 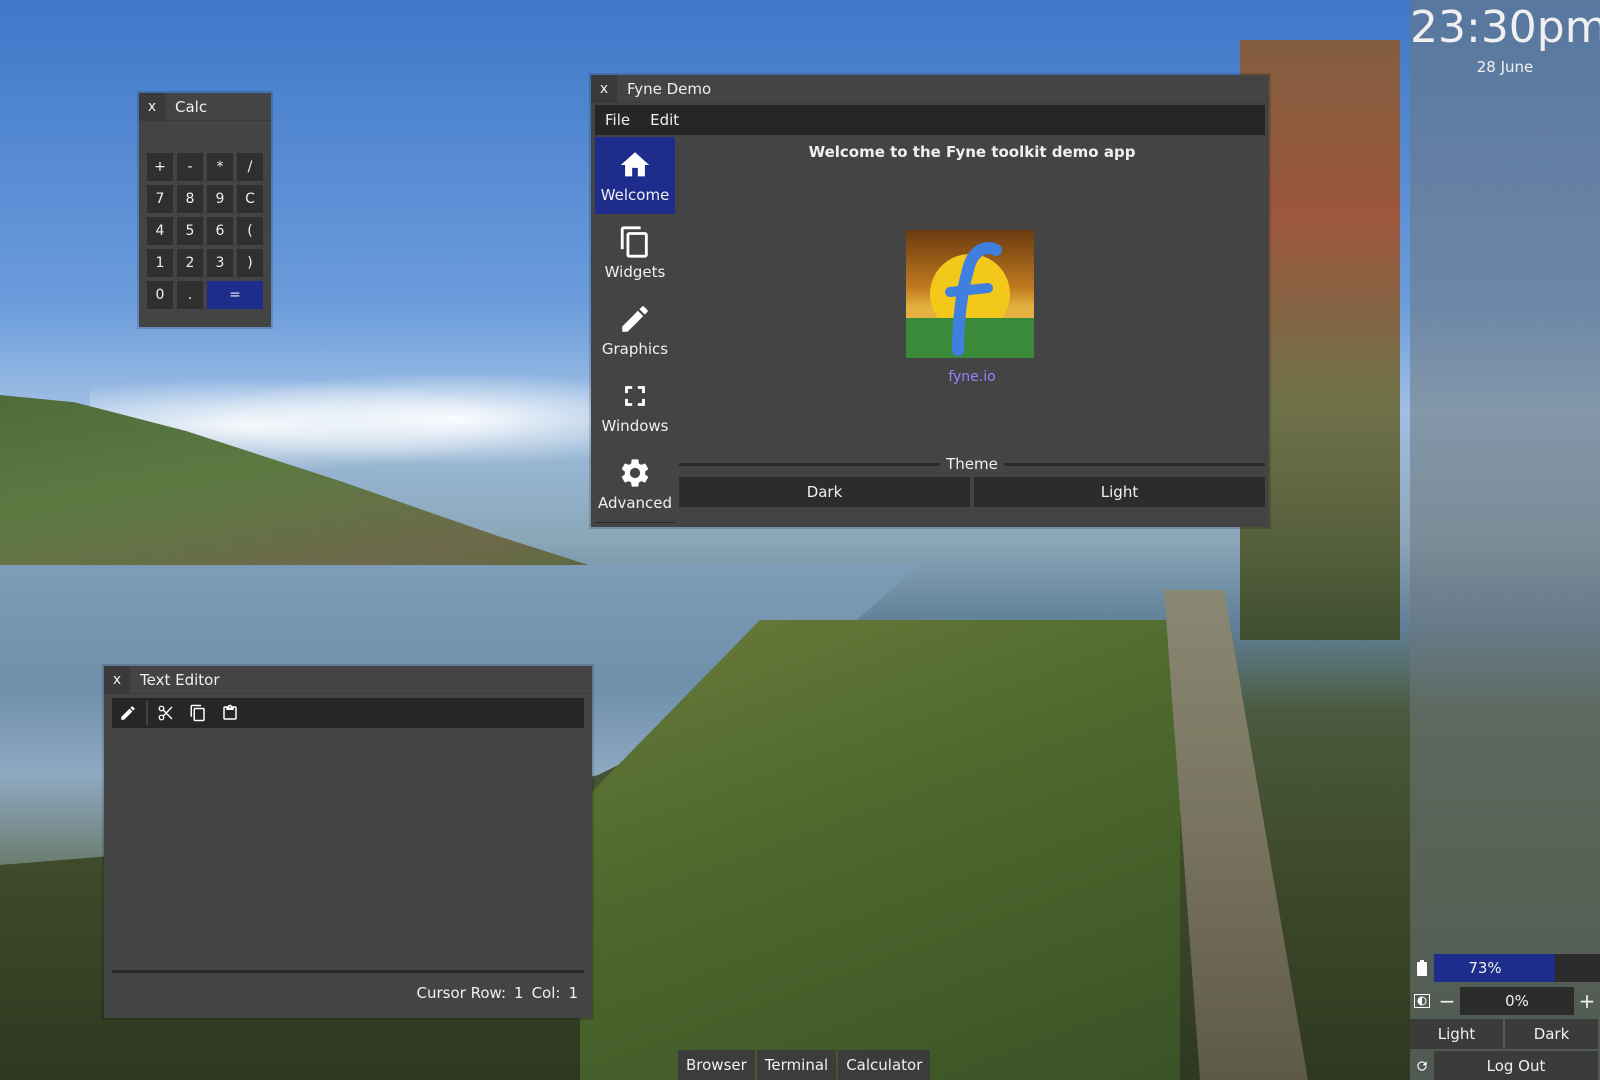 I want to click on theme-label: Theme, so click(x=972, y=464).